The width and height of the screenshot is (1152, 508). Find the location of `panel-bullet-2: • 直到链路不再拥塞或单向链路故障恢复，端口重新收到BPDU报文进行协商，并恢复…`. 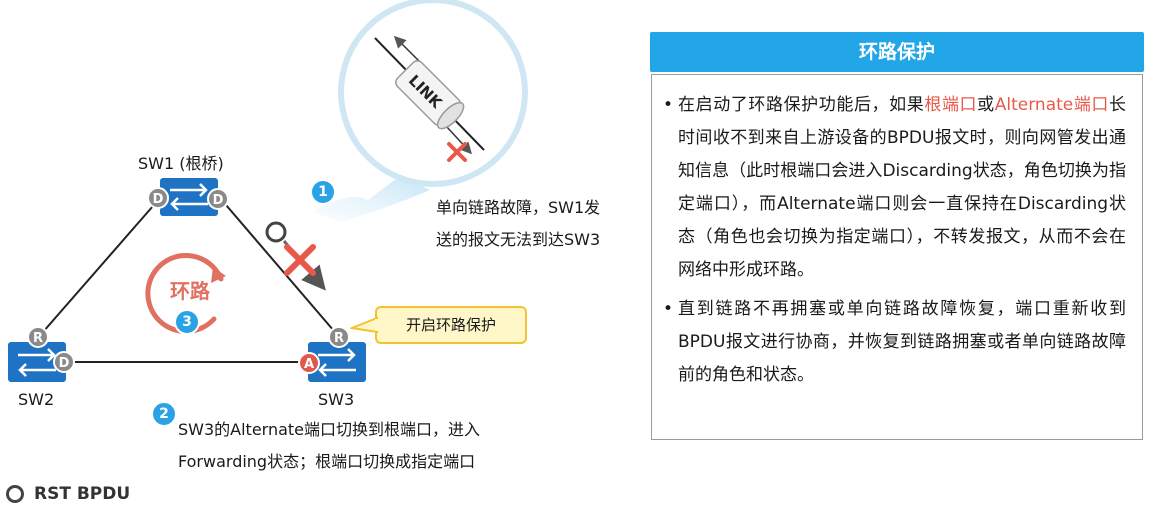

panel-bullet-2: • 直到链路不再拥塞或单向链路故障恢复，端口重新收到BPDU报文进行协商，并恢复… is located at coordinates (892, 342).